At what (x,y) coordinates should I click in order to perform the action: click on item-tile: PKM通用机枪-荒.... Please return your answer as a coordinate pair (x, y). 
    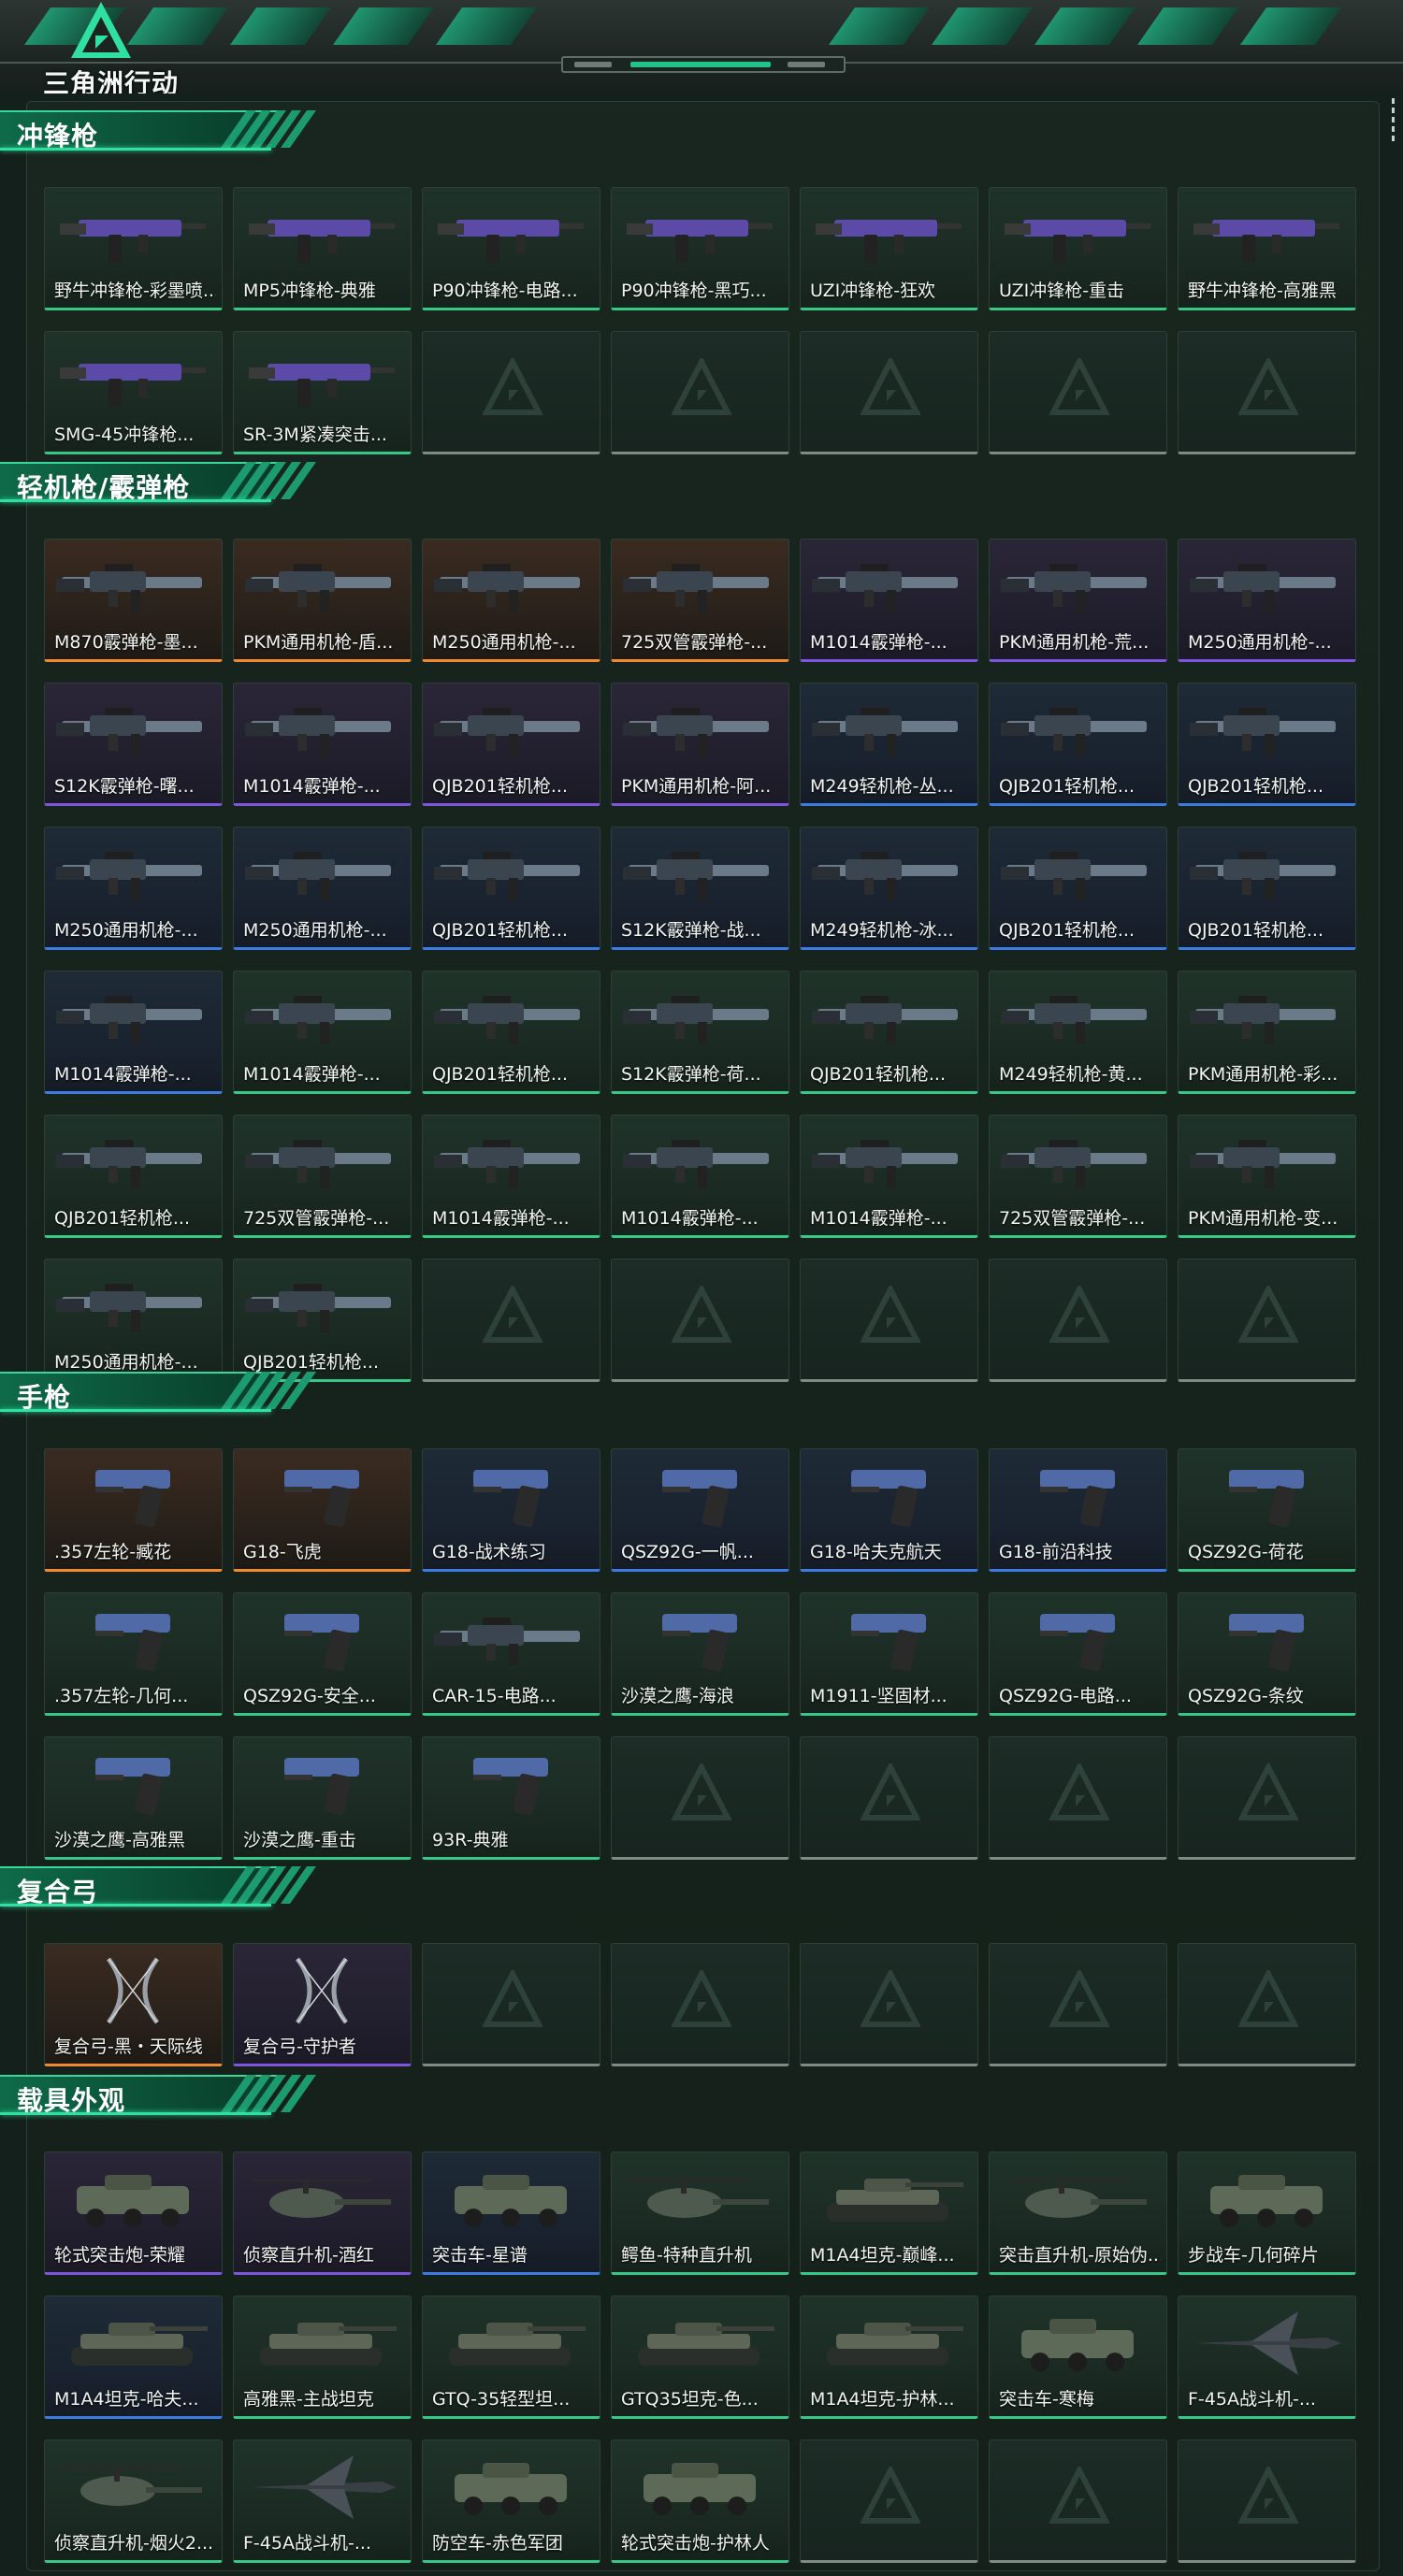
    Looking at the image, I should click on (1078, 600).